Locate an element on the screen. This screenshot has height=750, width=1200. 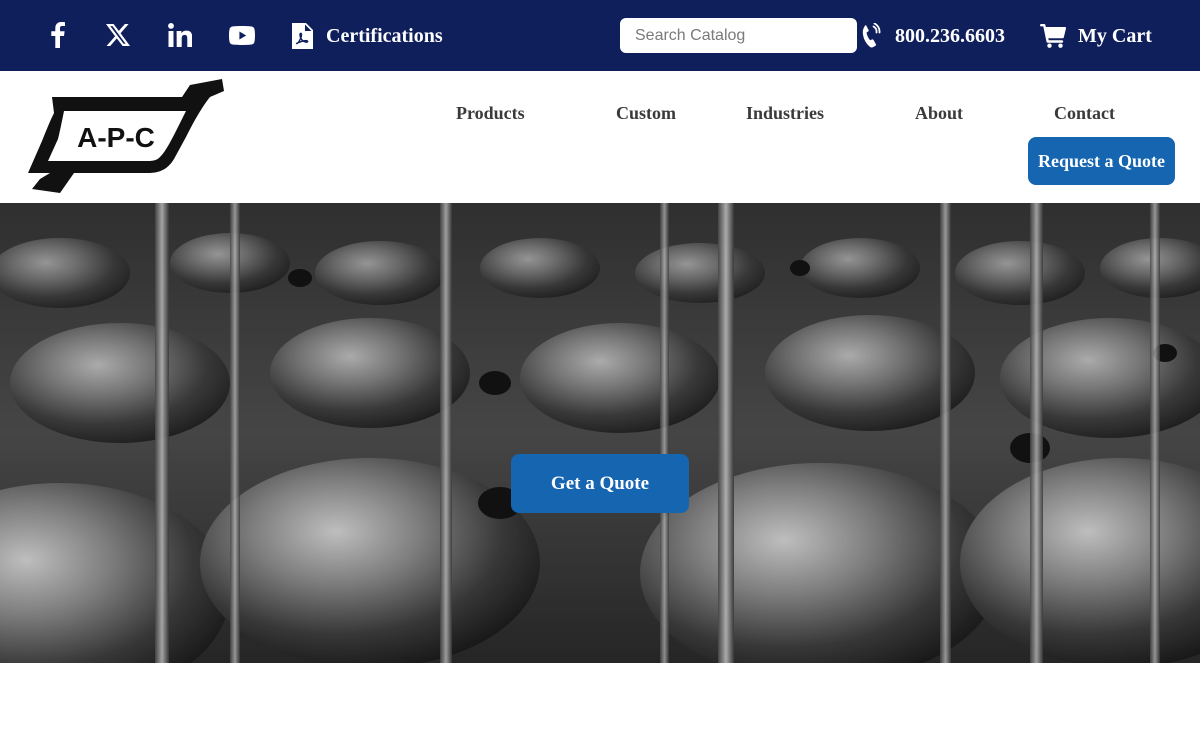
nav-about: About is located at coordinates (939, 113).